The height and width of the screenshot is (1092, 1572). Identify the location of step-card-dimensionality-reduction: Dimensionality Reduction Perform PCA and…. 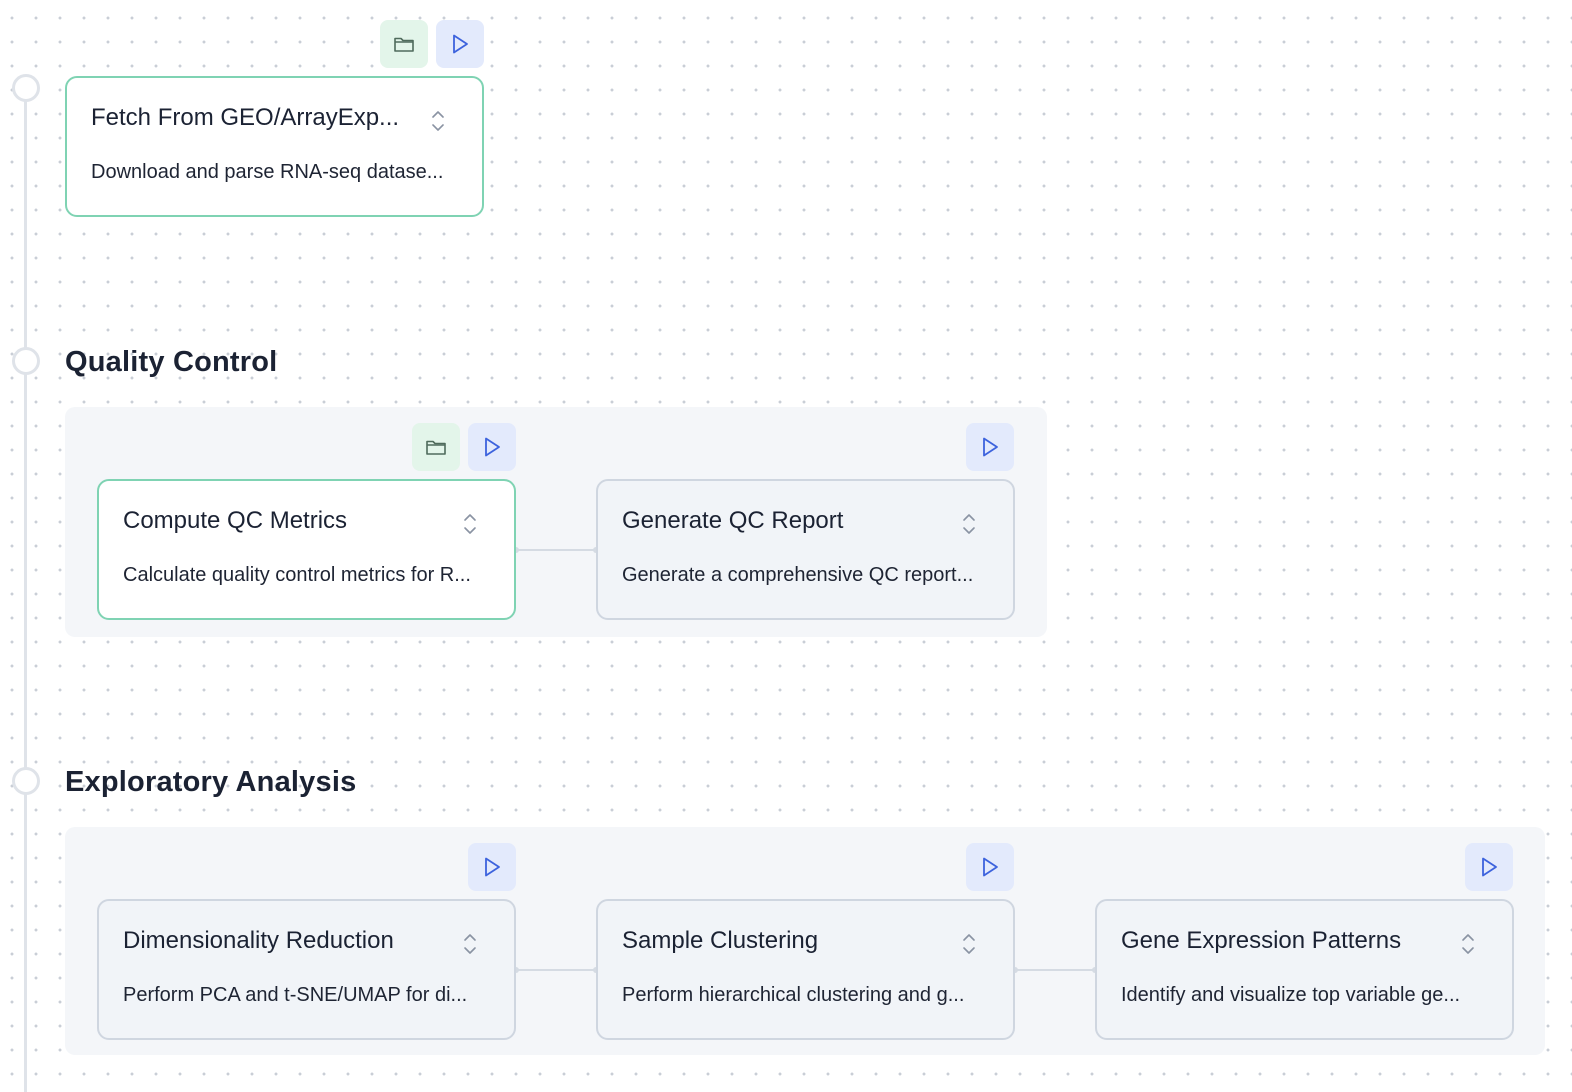
(306, 969).